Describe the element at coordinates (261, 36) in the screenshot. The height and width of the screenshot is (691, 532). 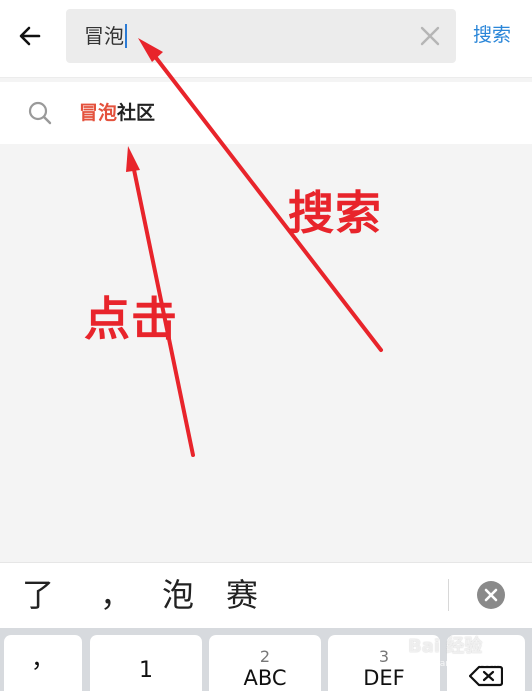
I see `search-input: 冒泡` at that location.